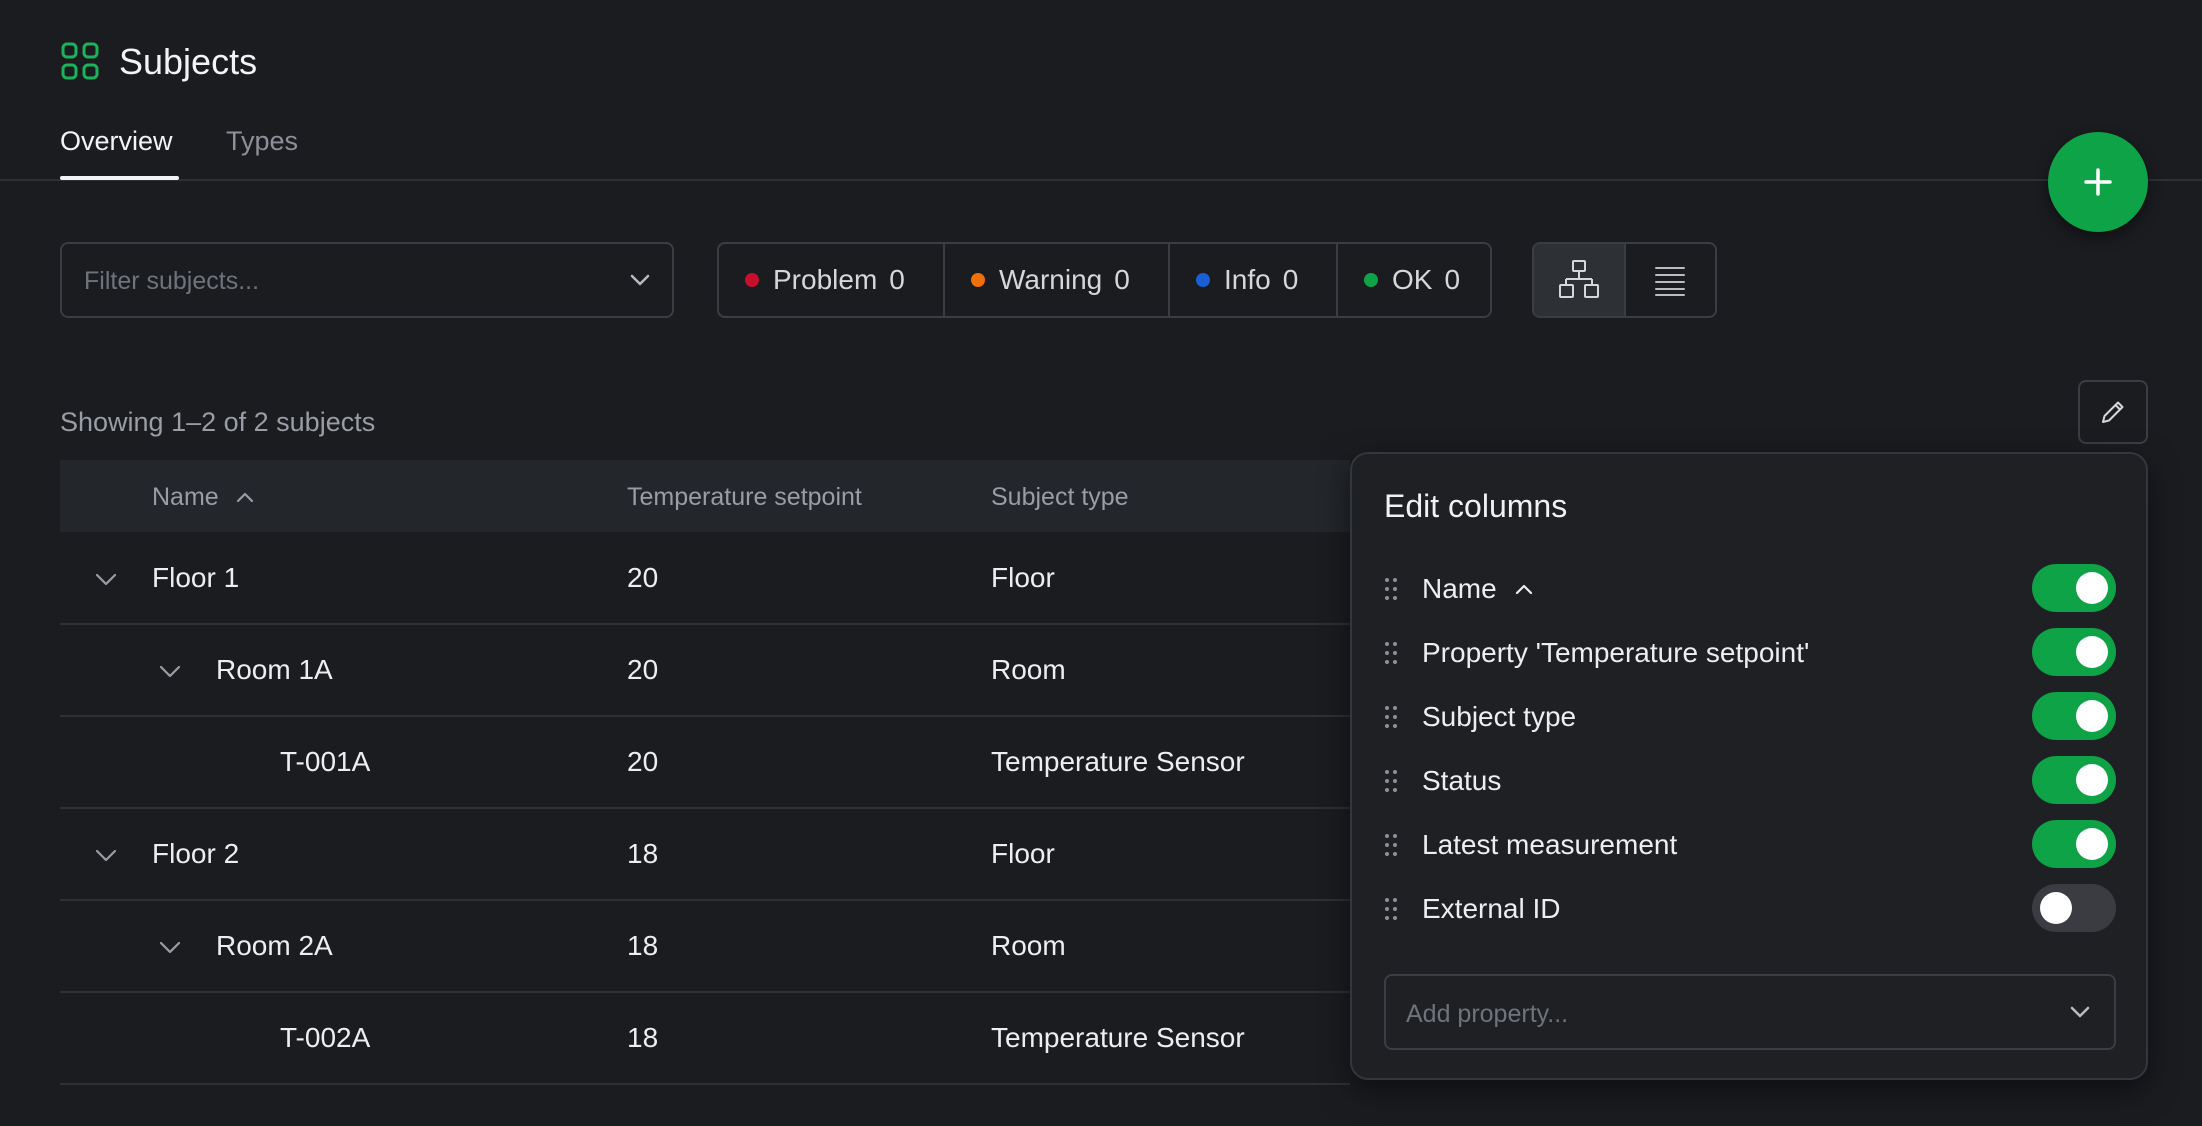 This screenshot has height=1126, width=2202. What do you see at coordinates (325, 1037) in the screenshot?
I see `cell-name: T-002A` at bounding box center [325, 1037].